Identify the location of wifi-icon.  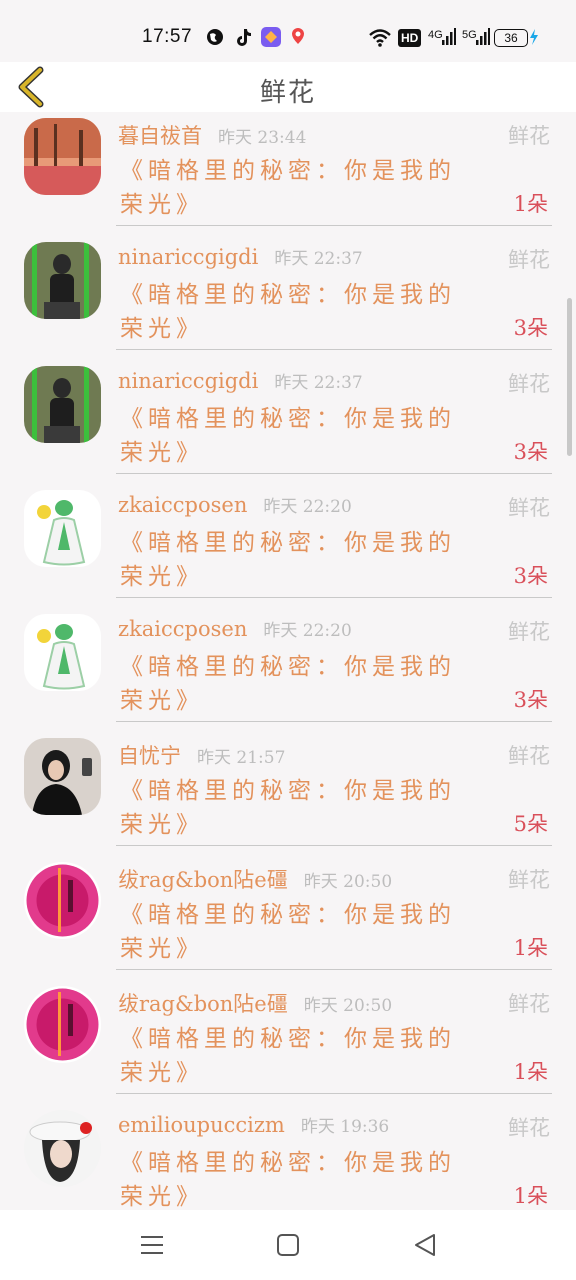
(380, 38).